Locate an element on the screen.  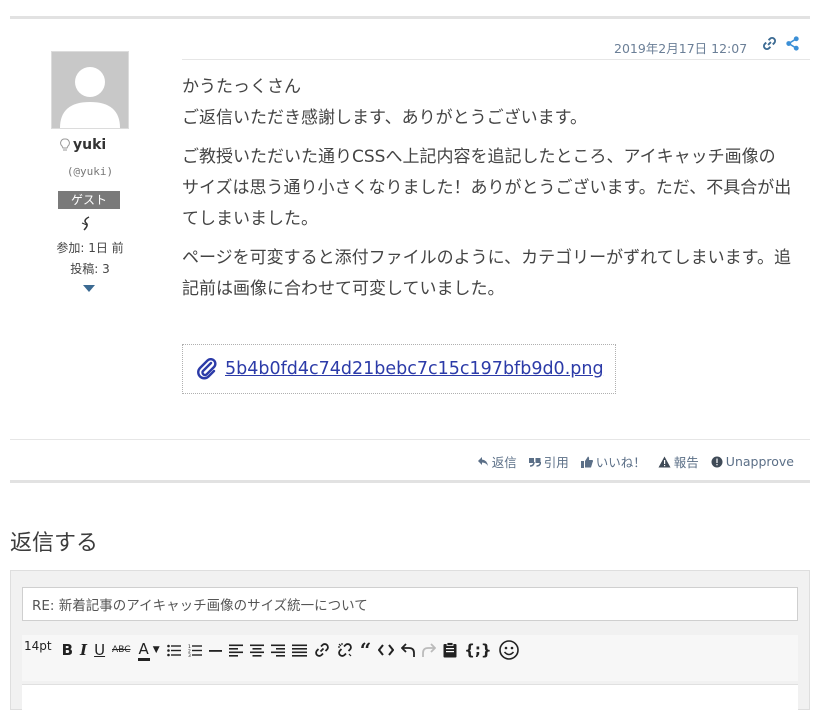
svg-text: 3 is located at coordinates (189, 655).